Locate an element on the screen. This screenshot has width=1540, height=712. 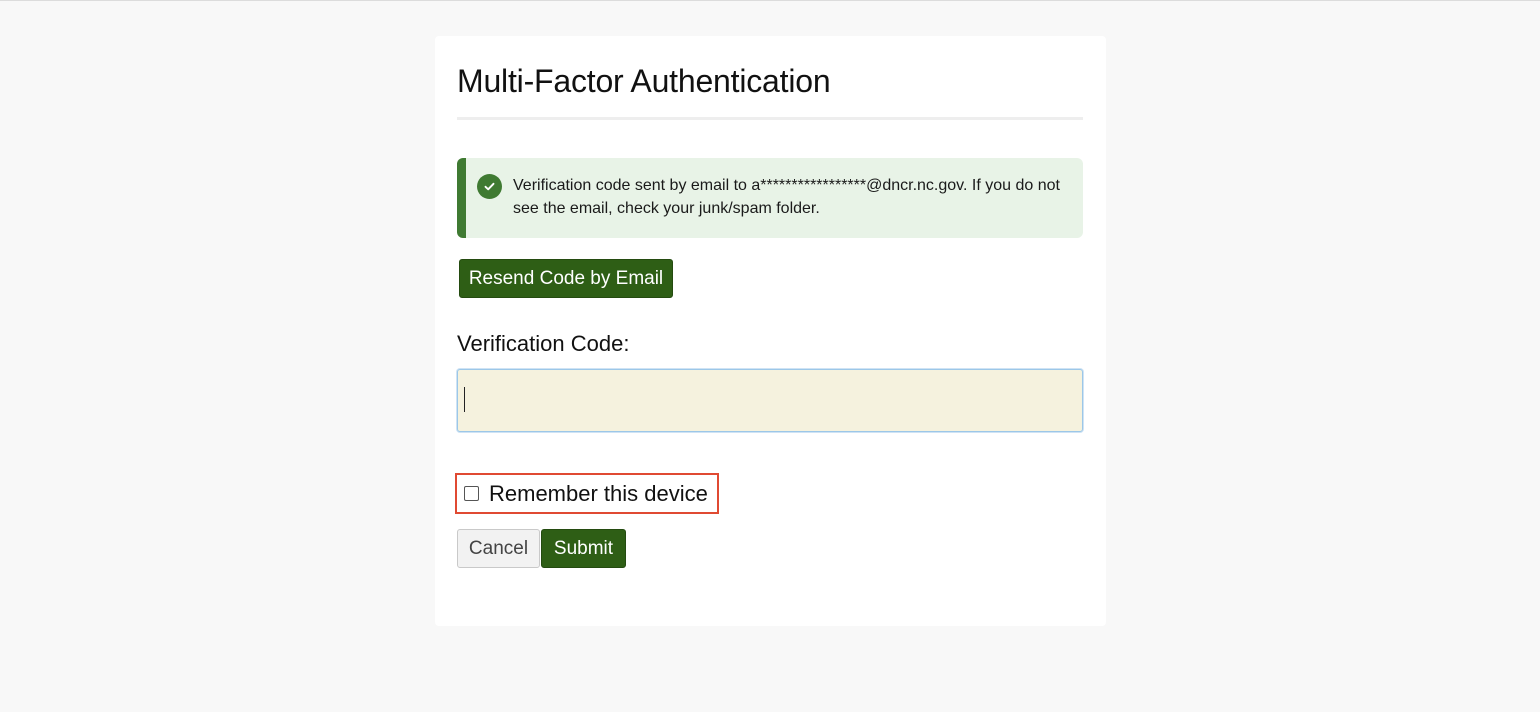
verification-code-label: Verification Code: is located at coordinates (543, 343).